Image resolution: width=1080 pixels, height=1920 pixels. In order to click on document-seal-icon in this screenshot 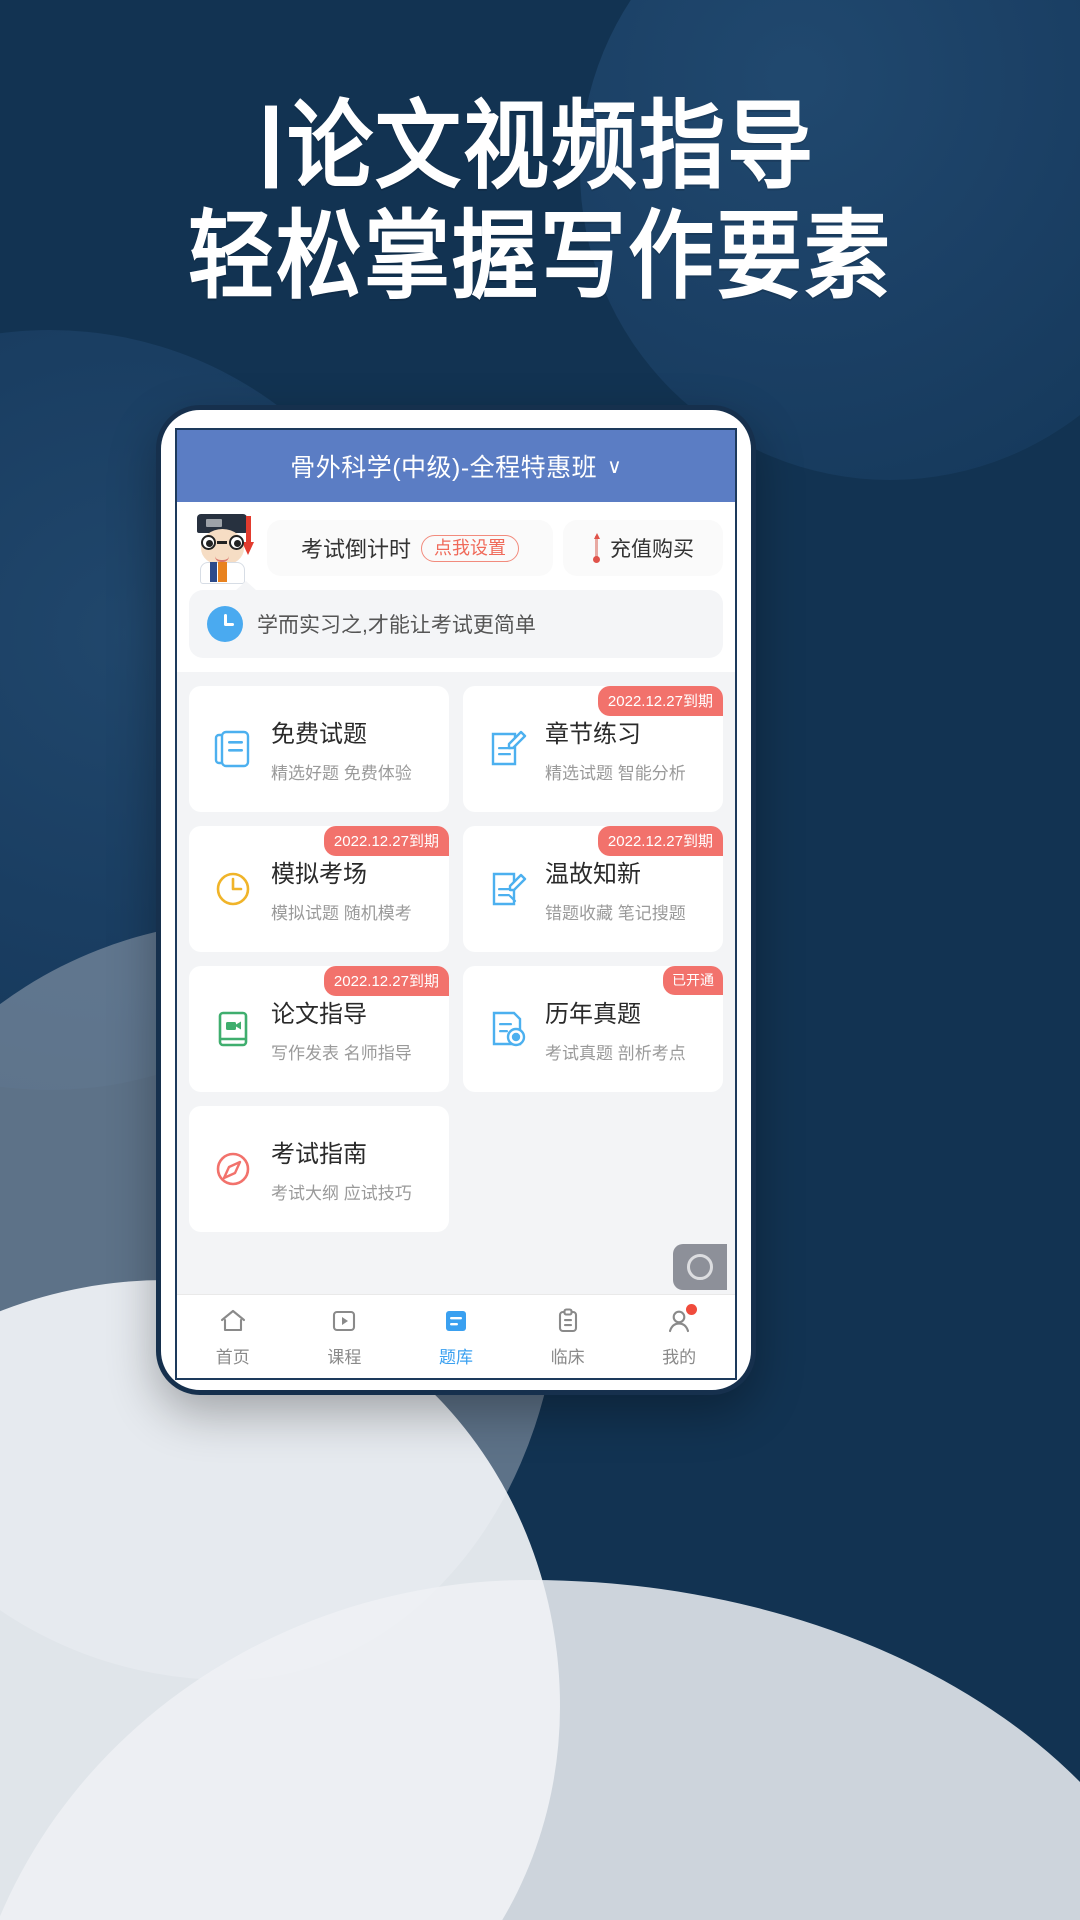, I will do `click(507, 1029)`.